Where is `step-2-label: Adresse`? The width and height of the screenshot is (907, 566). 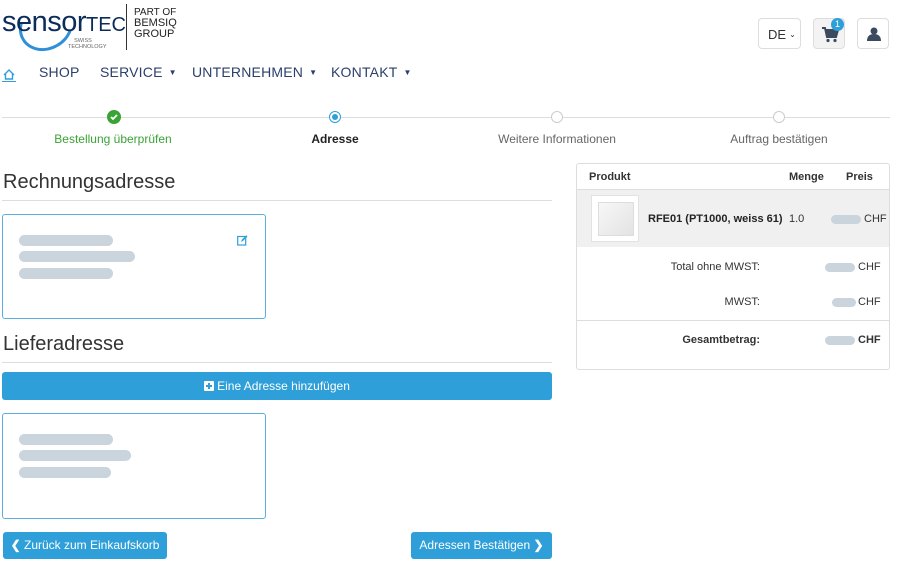 step-2-label: Adresse is located at coordinates (335, 139).